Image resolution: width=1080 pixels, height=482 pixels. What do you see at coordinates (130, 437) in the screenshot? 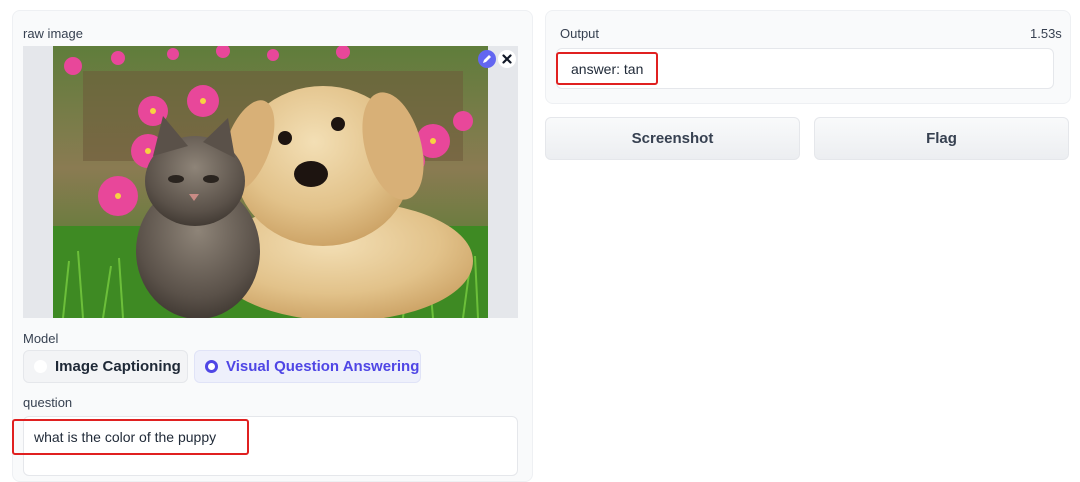
I see `question-highlight` at bounding box center [130, 437].